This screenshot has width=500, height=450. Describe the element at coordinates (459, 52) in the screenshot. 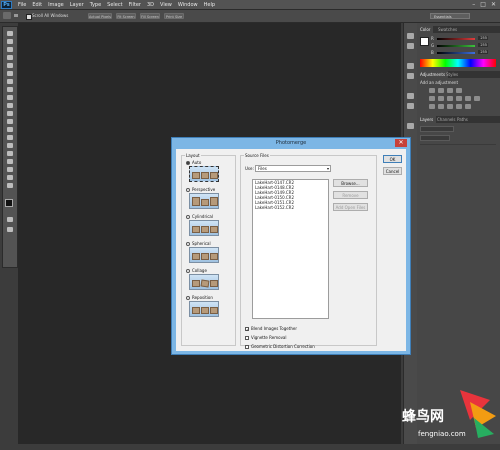

I see `blue-slider: B 255` at that location.